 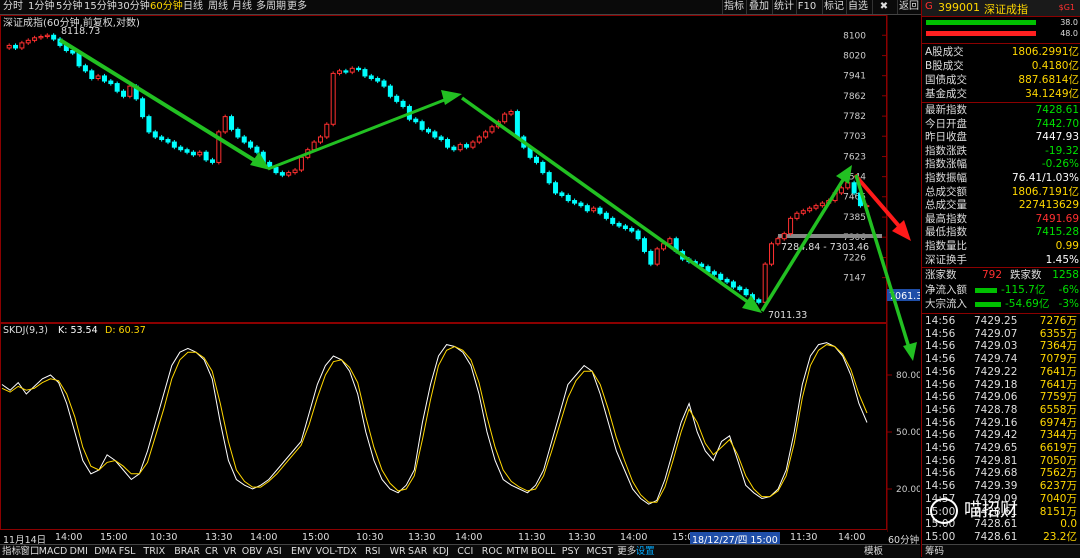 I want to click on tf-5min: 5分钟, so click(x=69, y=7).